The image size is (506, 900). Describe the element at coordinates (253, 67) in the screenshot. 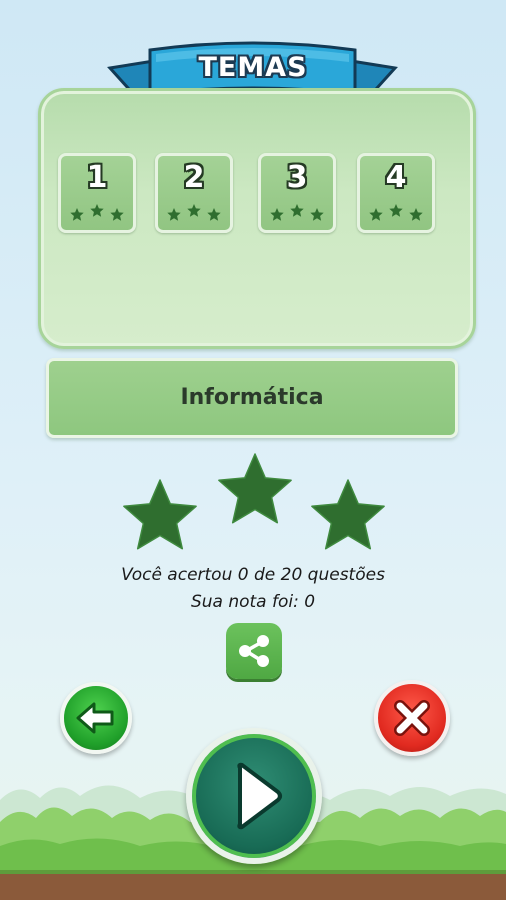

I see `page-title: TEMAS` at that location.